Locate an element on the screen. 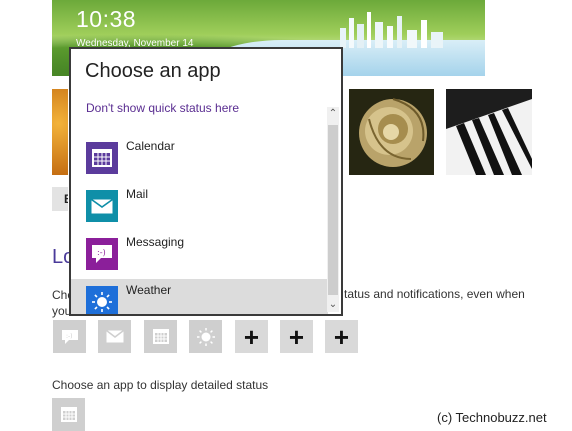 The width and height of the screenshot is (572, 431). background-thumbnail-nautilus is located at coordinates (391, 132).